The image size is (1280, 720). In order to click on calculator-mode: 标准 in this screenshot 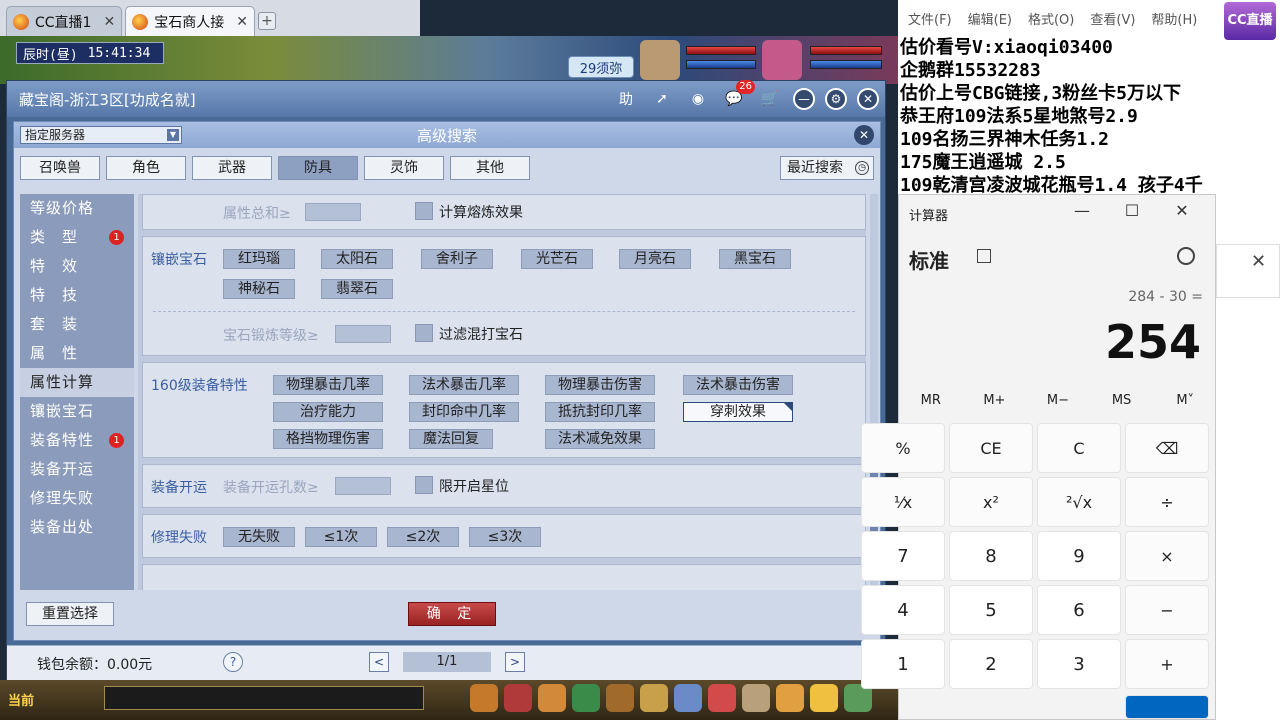, I will do `click(929, 259)`.